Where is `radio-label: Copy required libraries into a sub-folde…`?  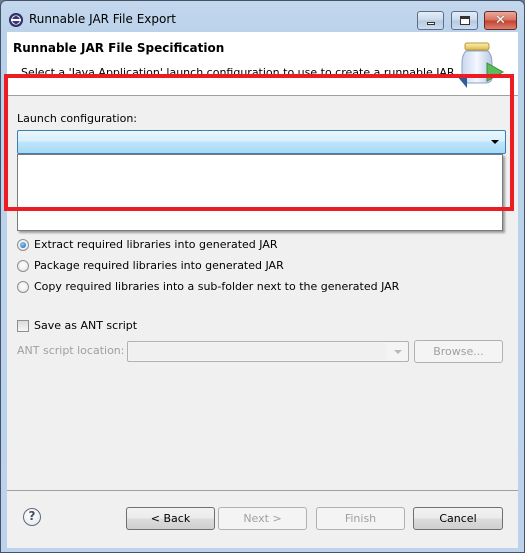 radio-label: Copy required libraries into a sub-folde… is located at coordinates (217, 286).